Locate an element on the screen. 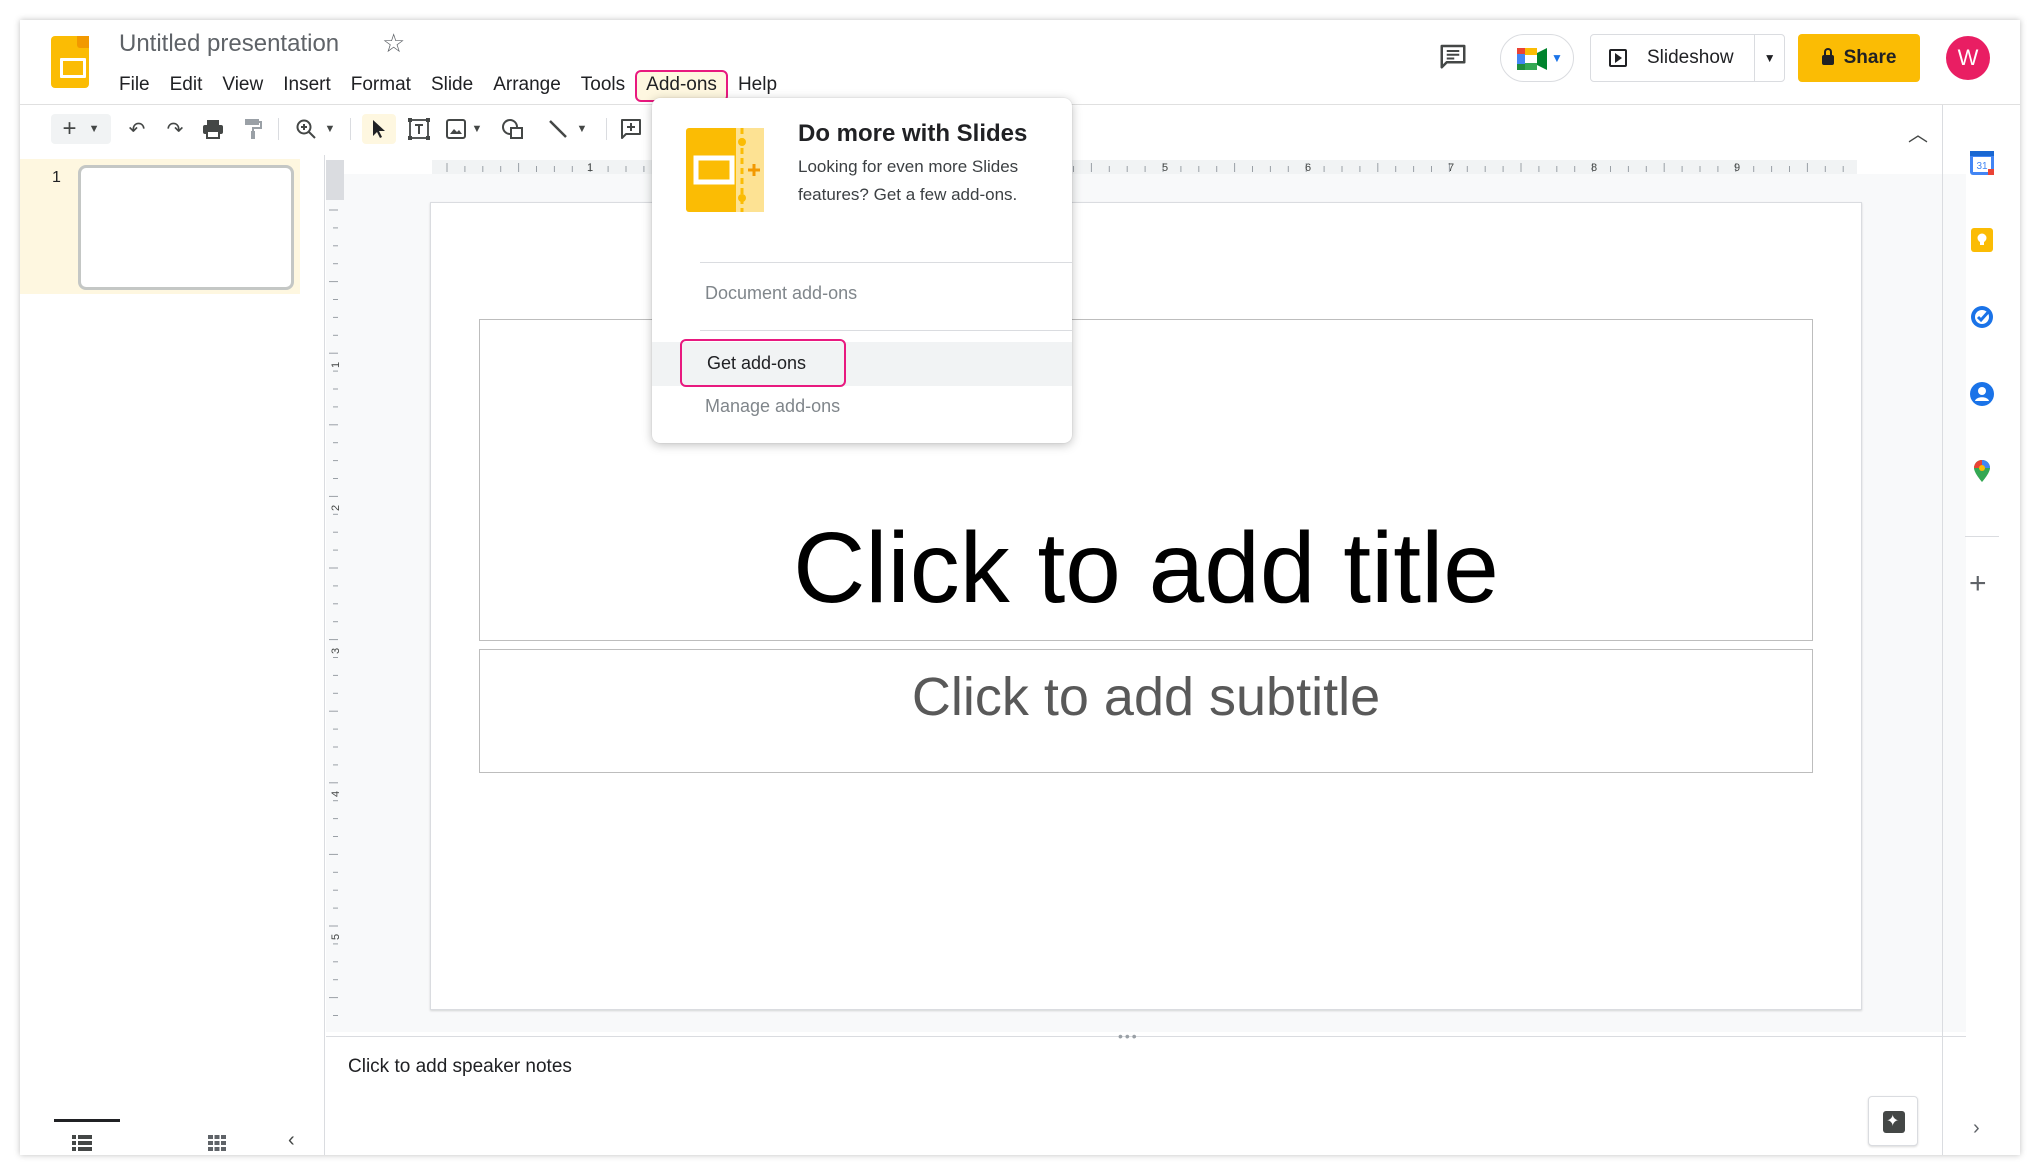 Image resolution: width=2040 pixels, height=1175 pixels. document-add-ons-item: Document add-ons is located at coordinates (781, 293).